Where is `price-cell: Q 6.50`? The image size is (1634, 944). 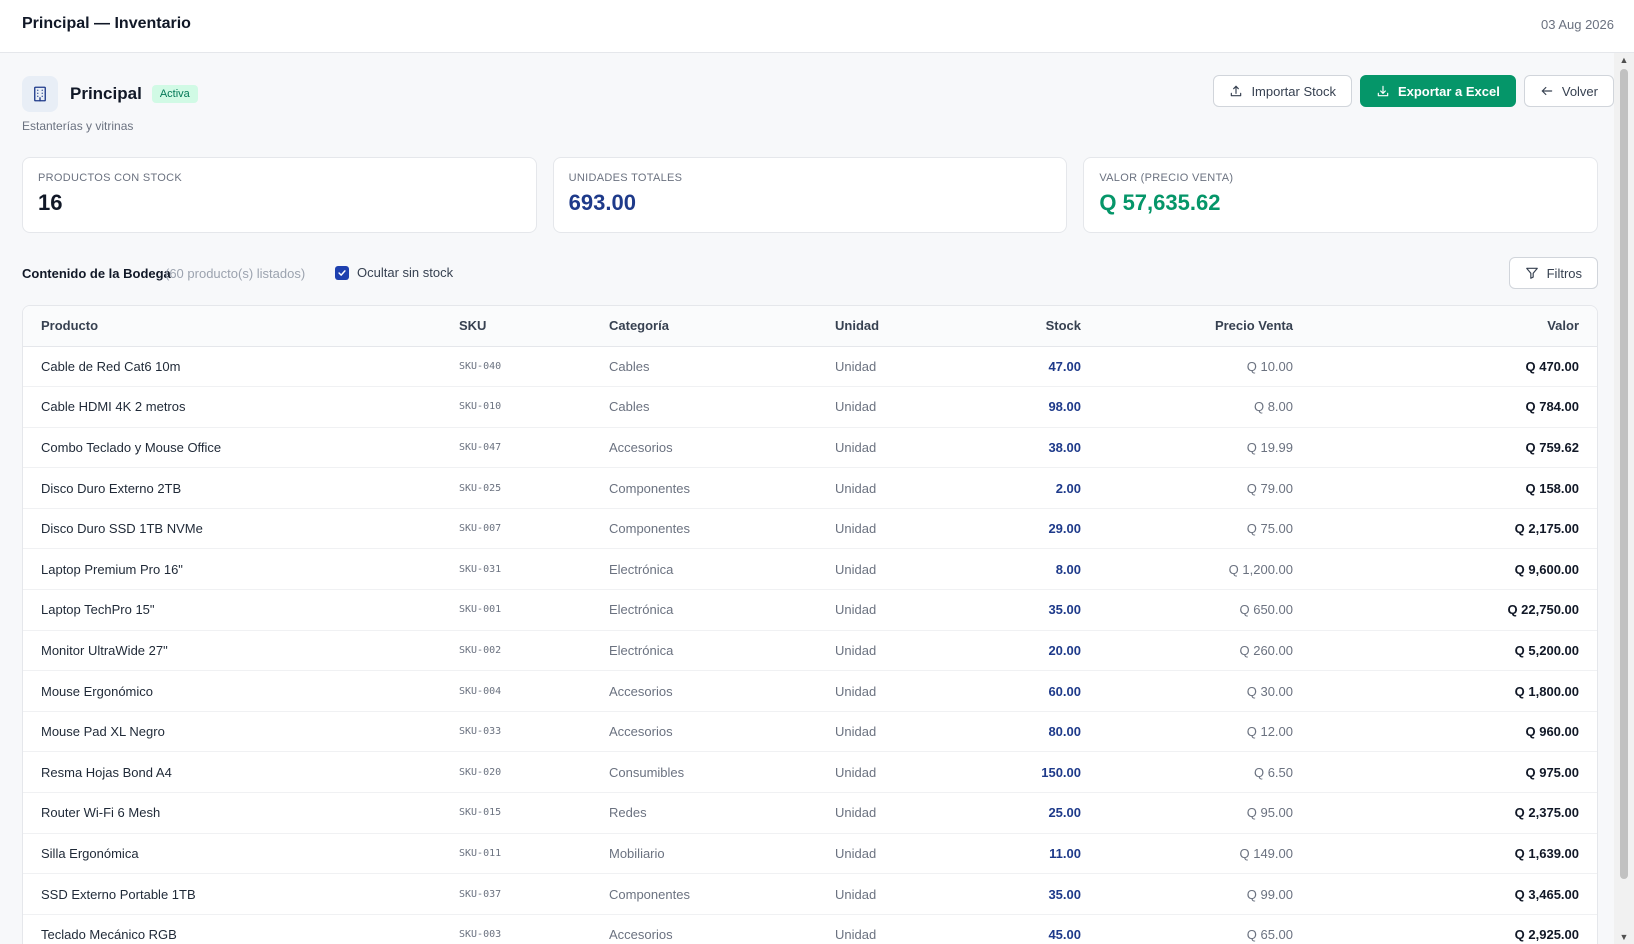
price-cell: Q 6.50 is located at coordinates (1205, 772).